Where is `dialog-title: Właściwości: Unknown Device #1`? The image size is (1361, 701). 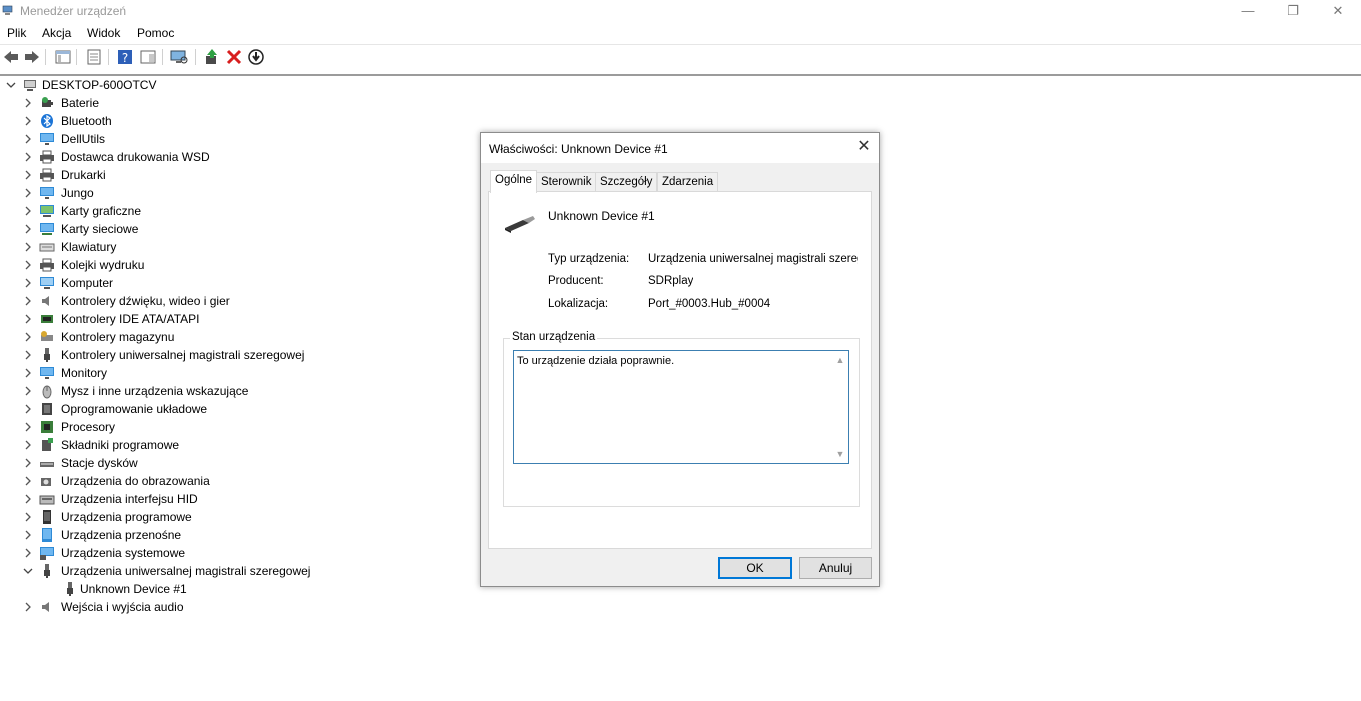 dialog-title: Właściwości: Unknown Device #1 is located at coordinates (578, 149).